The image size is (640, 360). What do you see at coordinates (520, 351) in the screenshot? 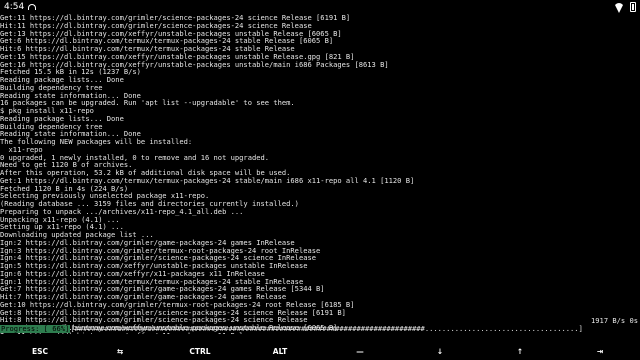
I see `up-key: ↑` at bounding box center [520, 351].